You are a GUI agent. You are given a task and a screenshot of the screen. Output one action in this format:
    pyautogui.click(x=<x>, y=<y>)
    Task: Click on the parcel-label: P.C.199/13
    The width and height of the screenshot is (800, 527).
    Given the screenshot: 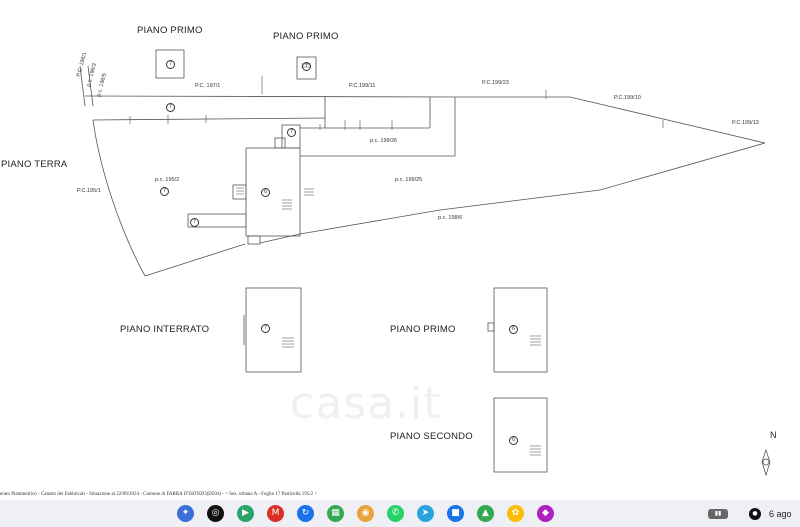 What is the action you would take?
    pyautogui.click(x=745, y=123)
    